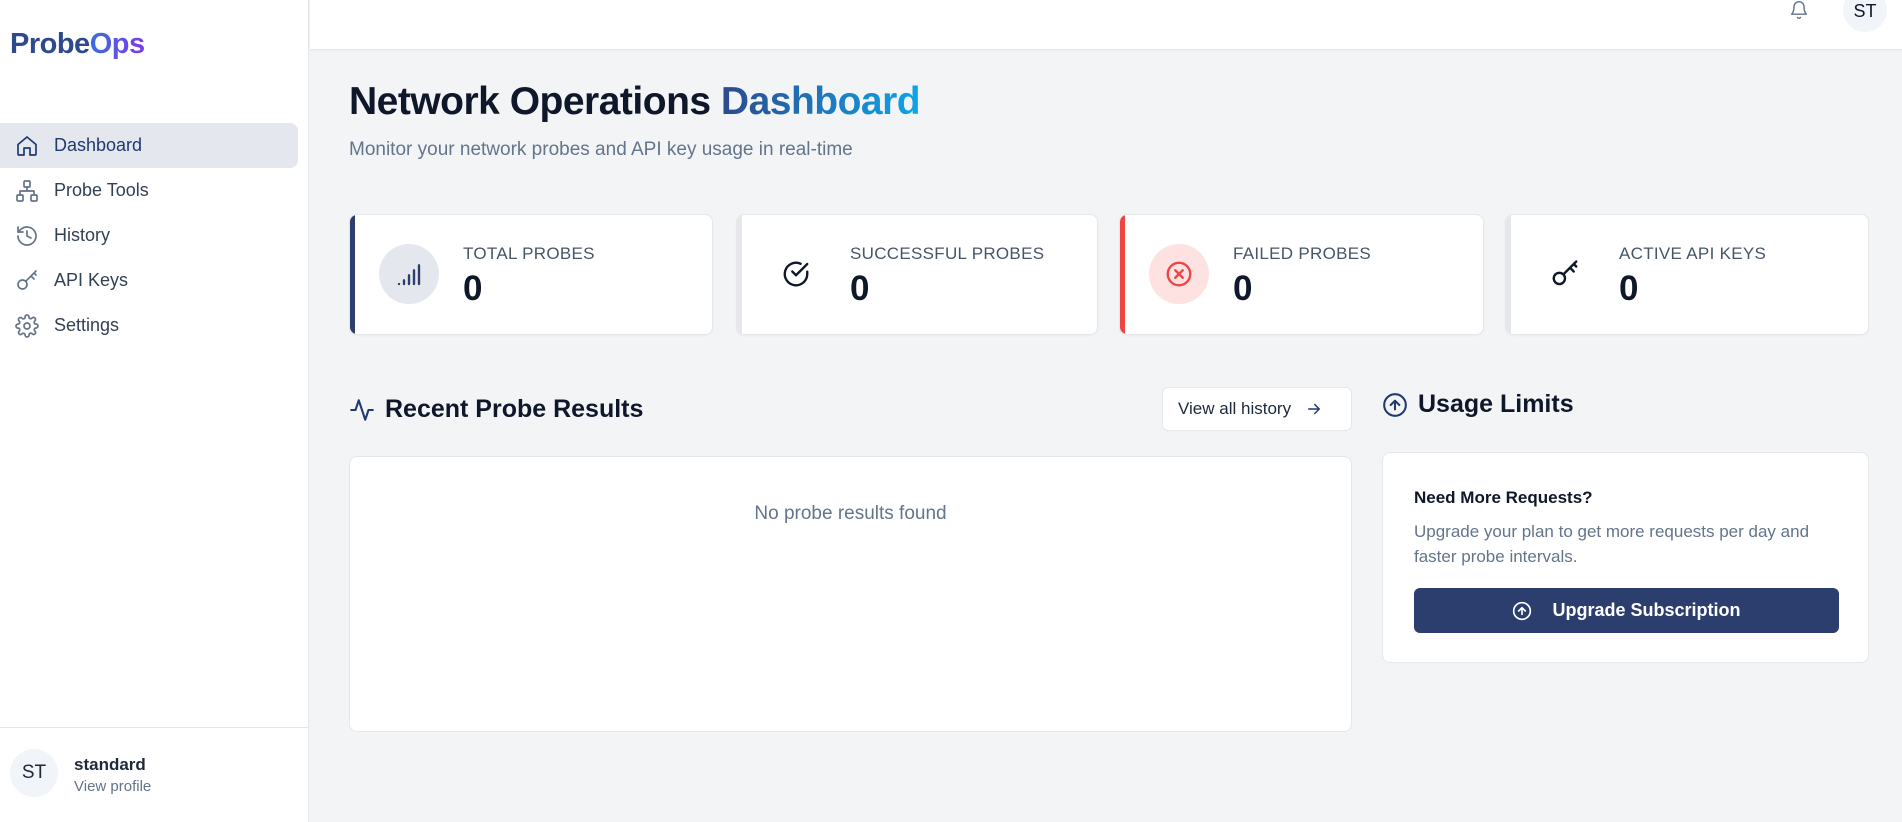 This screenshot has height=822, width=1902. I want to click on check-circle-icon, so click(796, 274).